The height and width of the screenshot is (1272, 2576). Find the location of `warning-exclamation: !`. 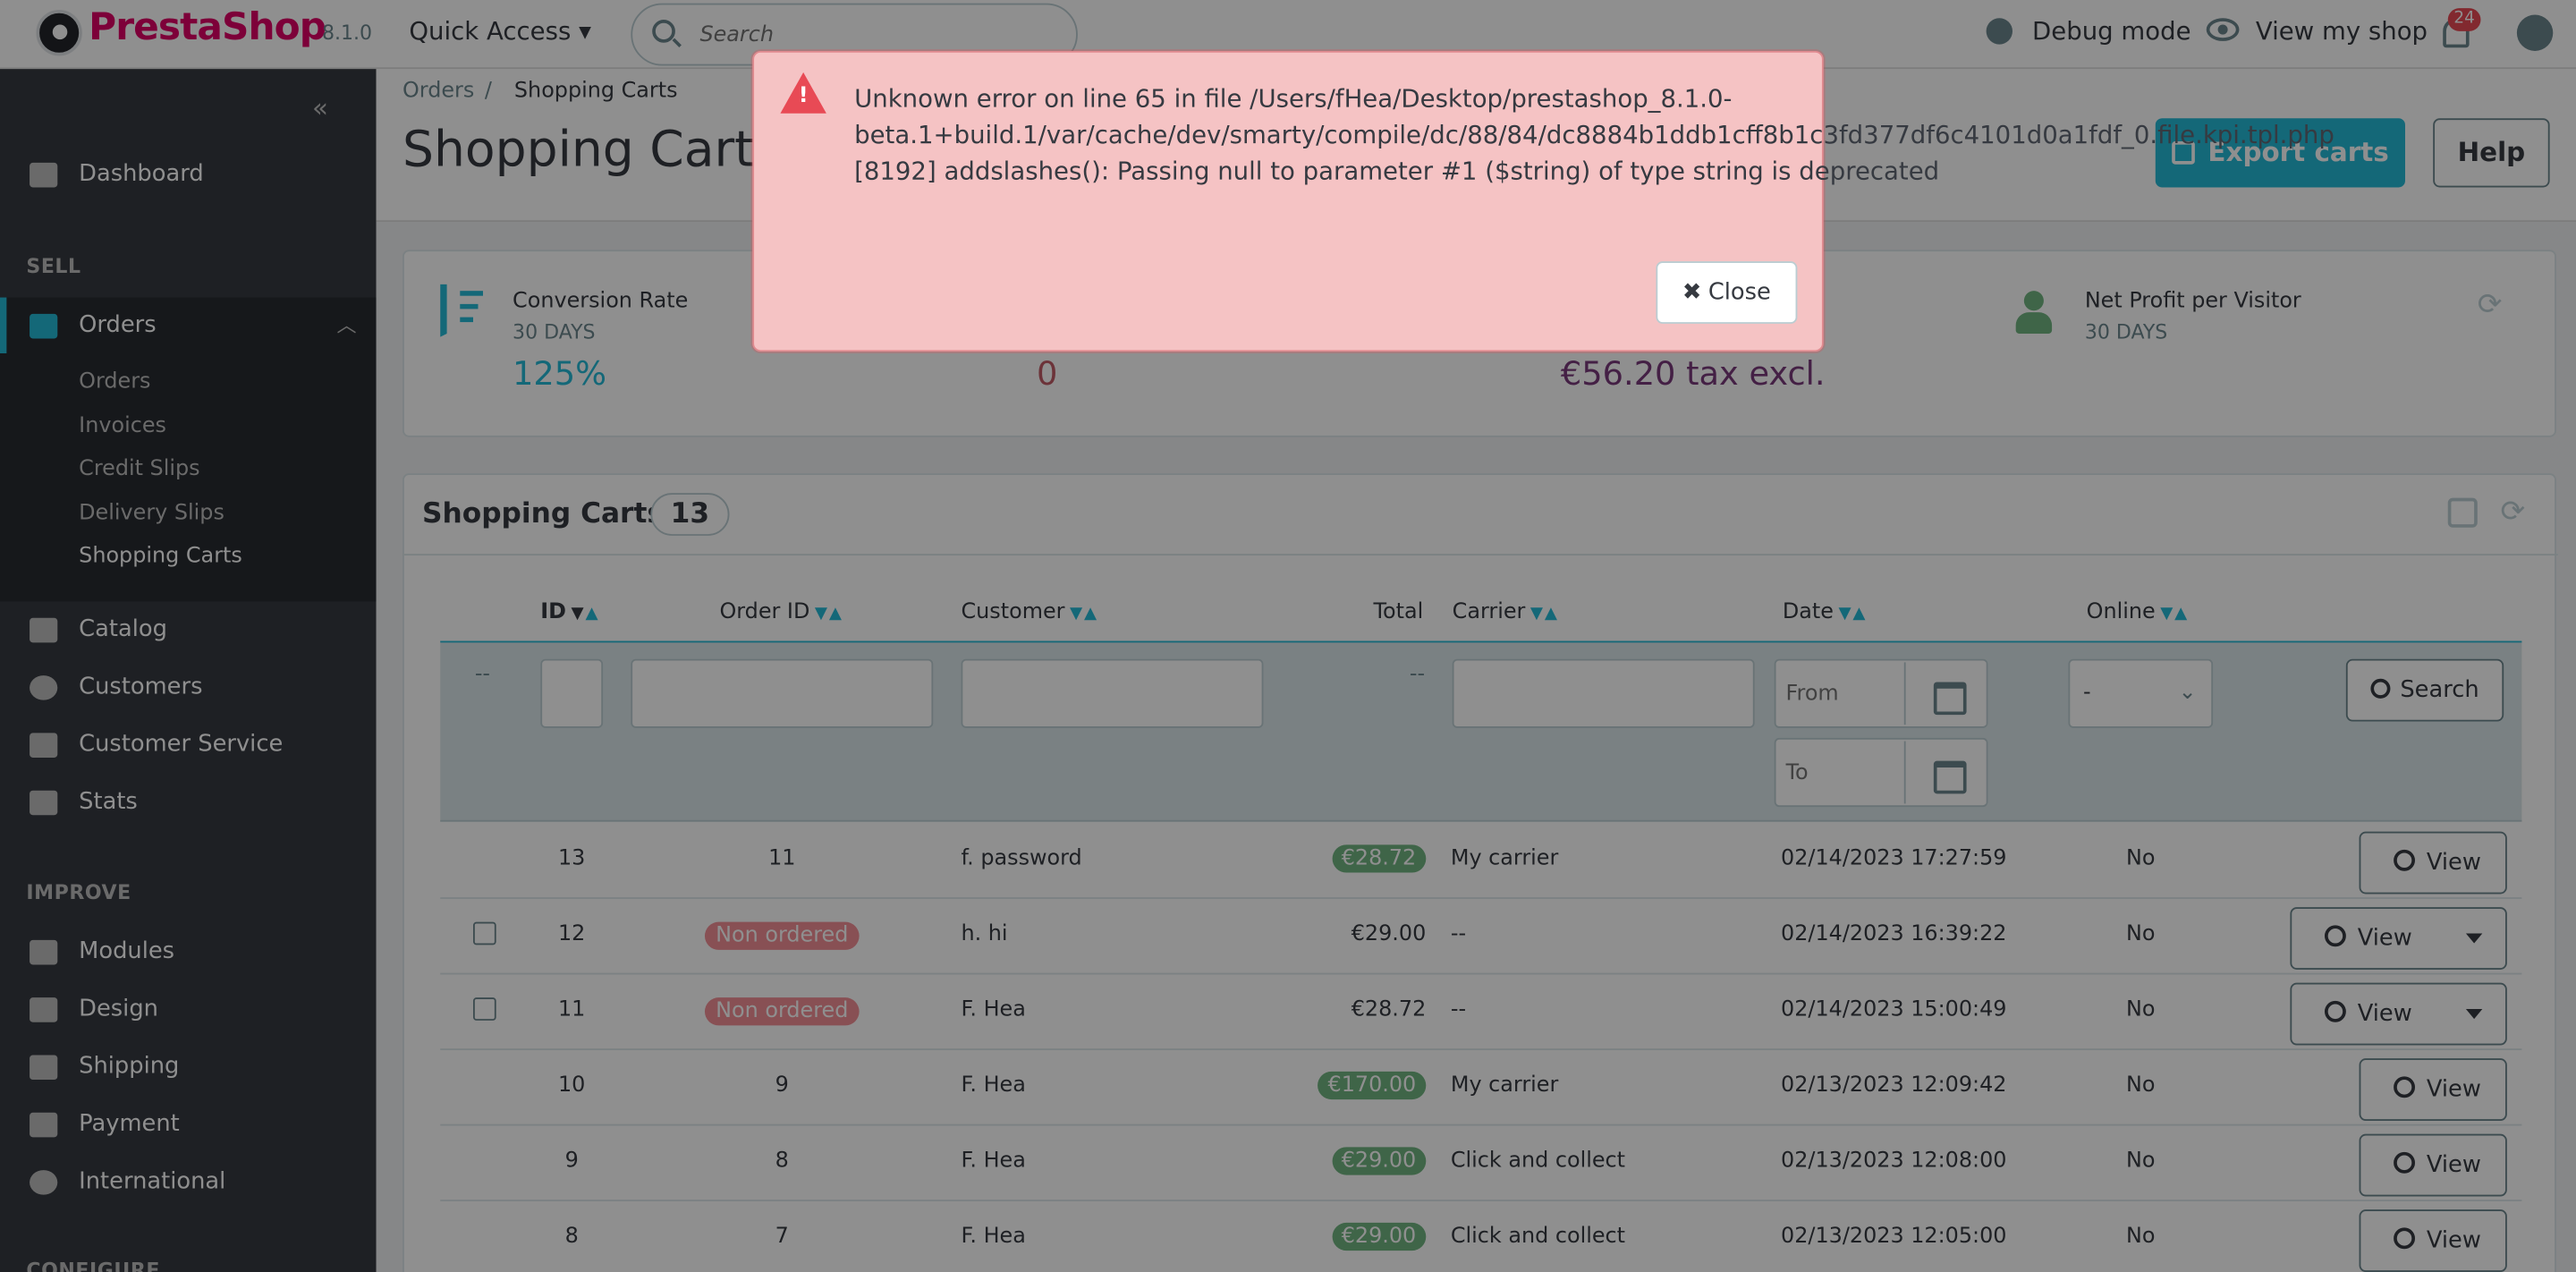

warning-exclamation: ! is located at coordinates (803, 96).